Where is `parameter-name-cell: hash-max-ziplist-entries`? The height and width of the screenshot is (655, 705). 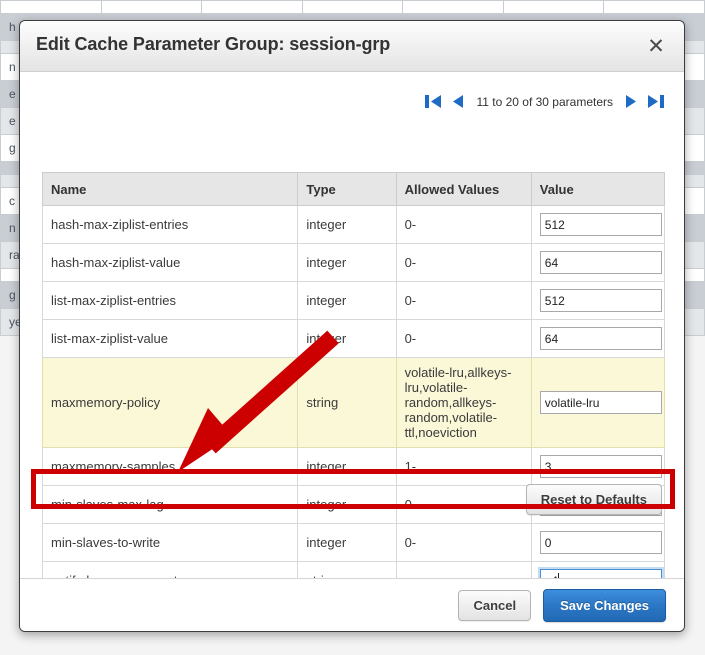 parameter-name-cell: hash-max-ziplist-entries is located at coordinates (170, 224).